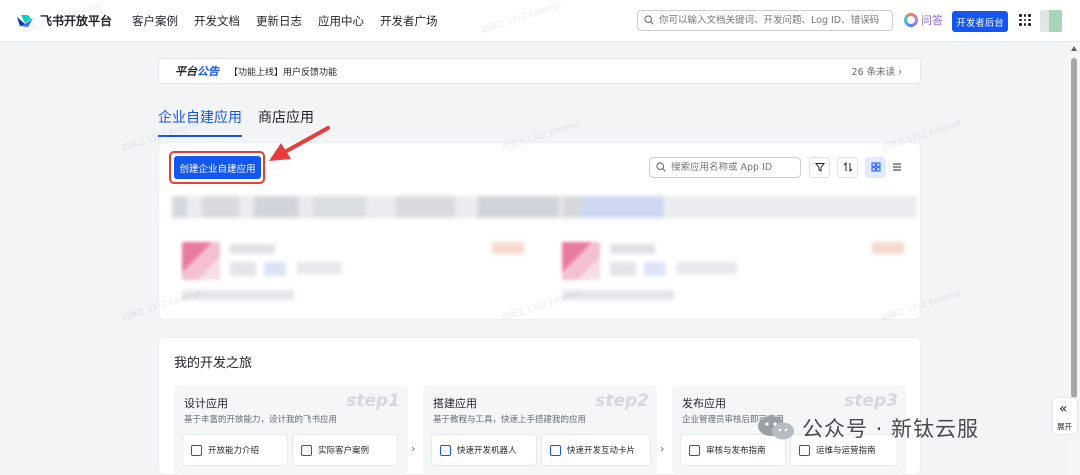  What do you see at coordinates (733, 167) in the screenshot?
I see `app-search-input` at bounding box center [733, 167].